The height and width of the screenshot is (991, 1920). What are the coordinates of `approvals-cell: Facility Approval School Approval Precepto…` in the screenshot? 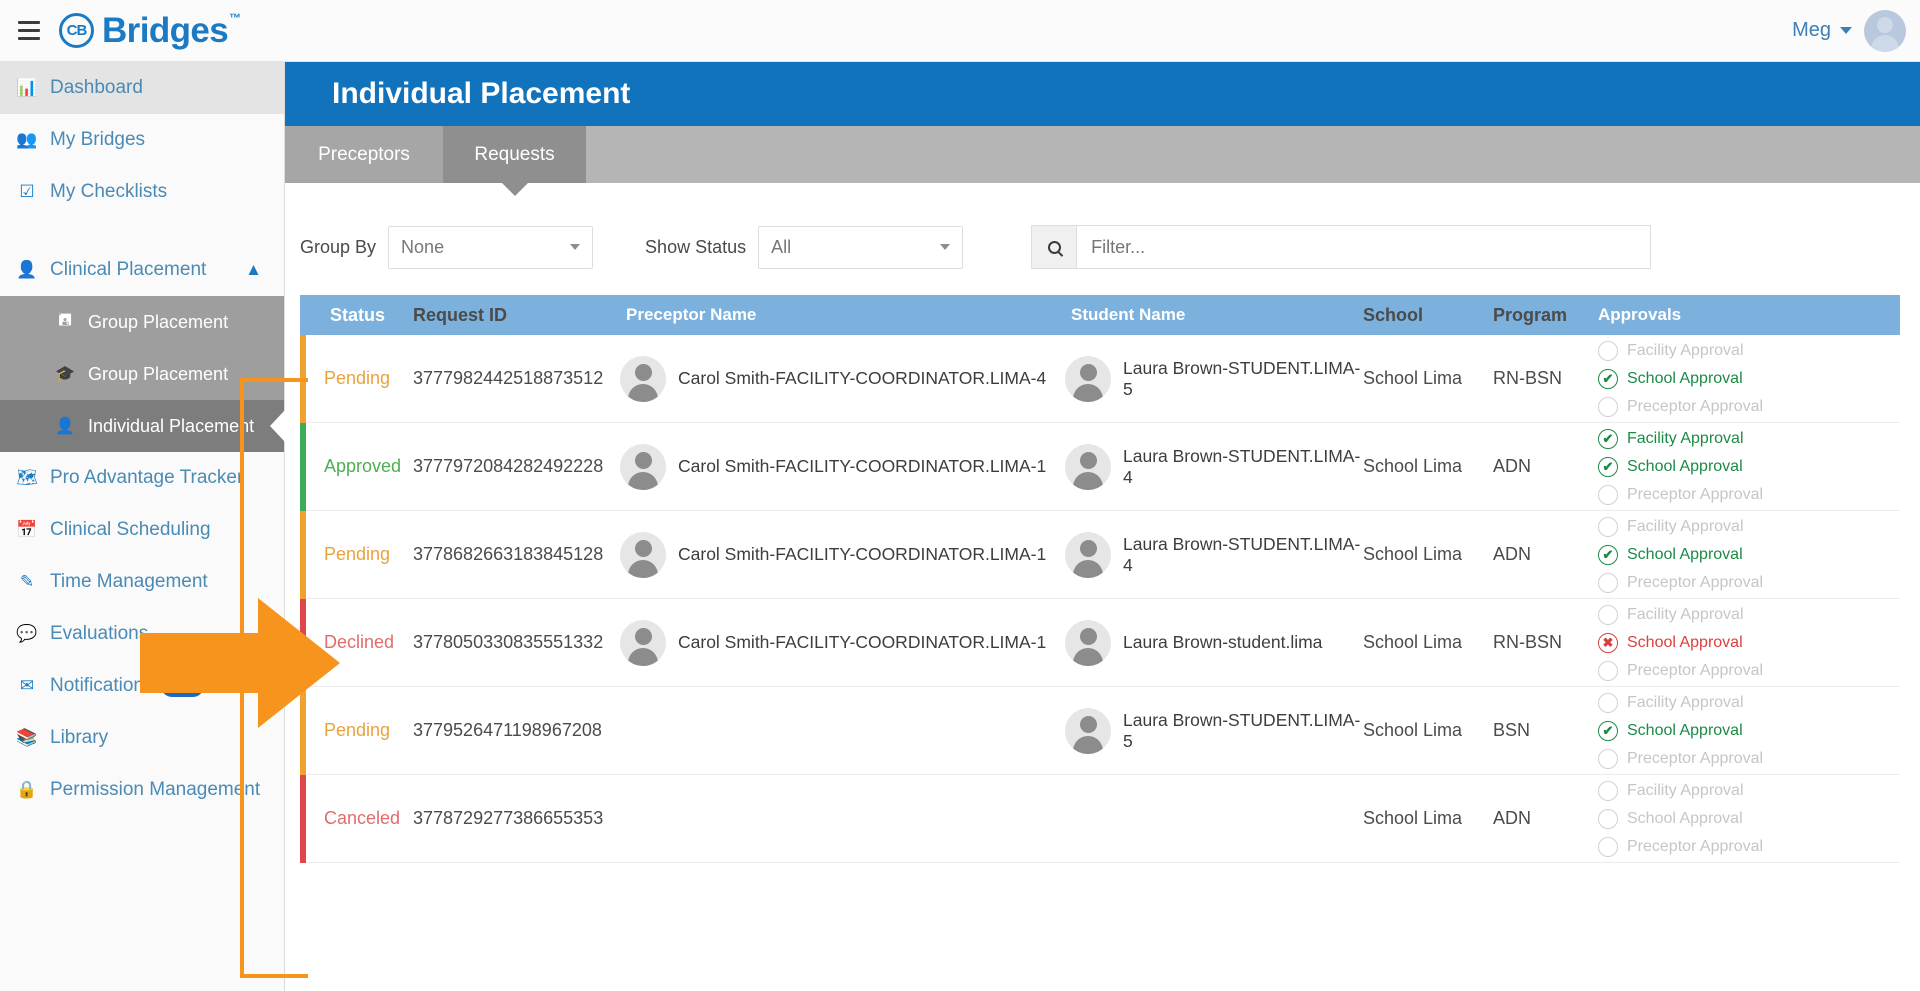 It's located at (1743, 819).